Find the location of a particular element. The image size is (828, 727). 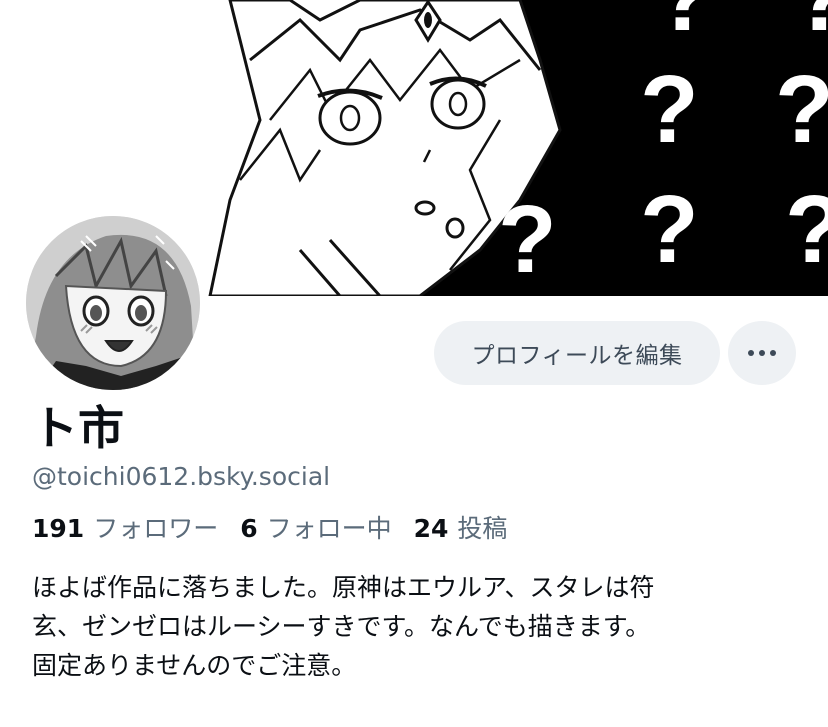

ellipsis-icon is located at coordinates (762, 353).